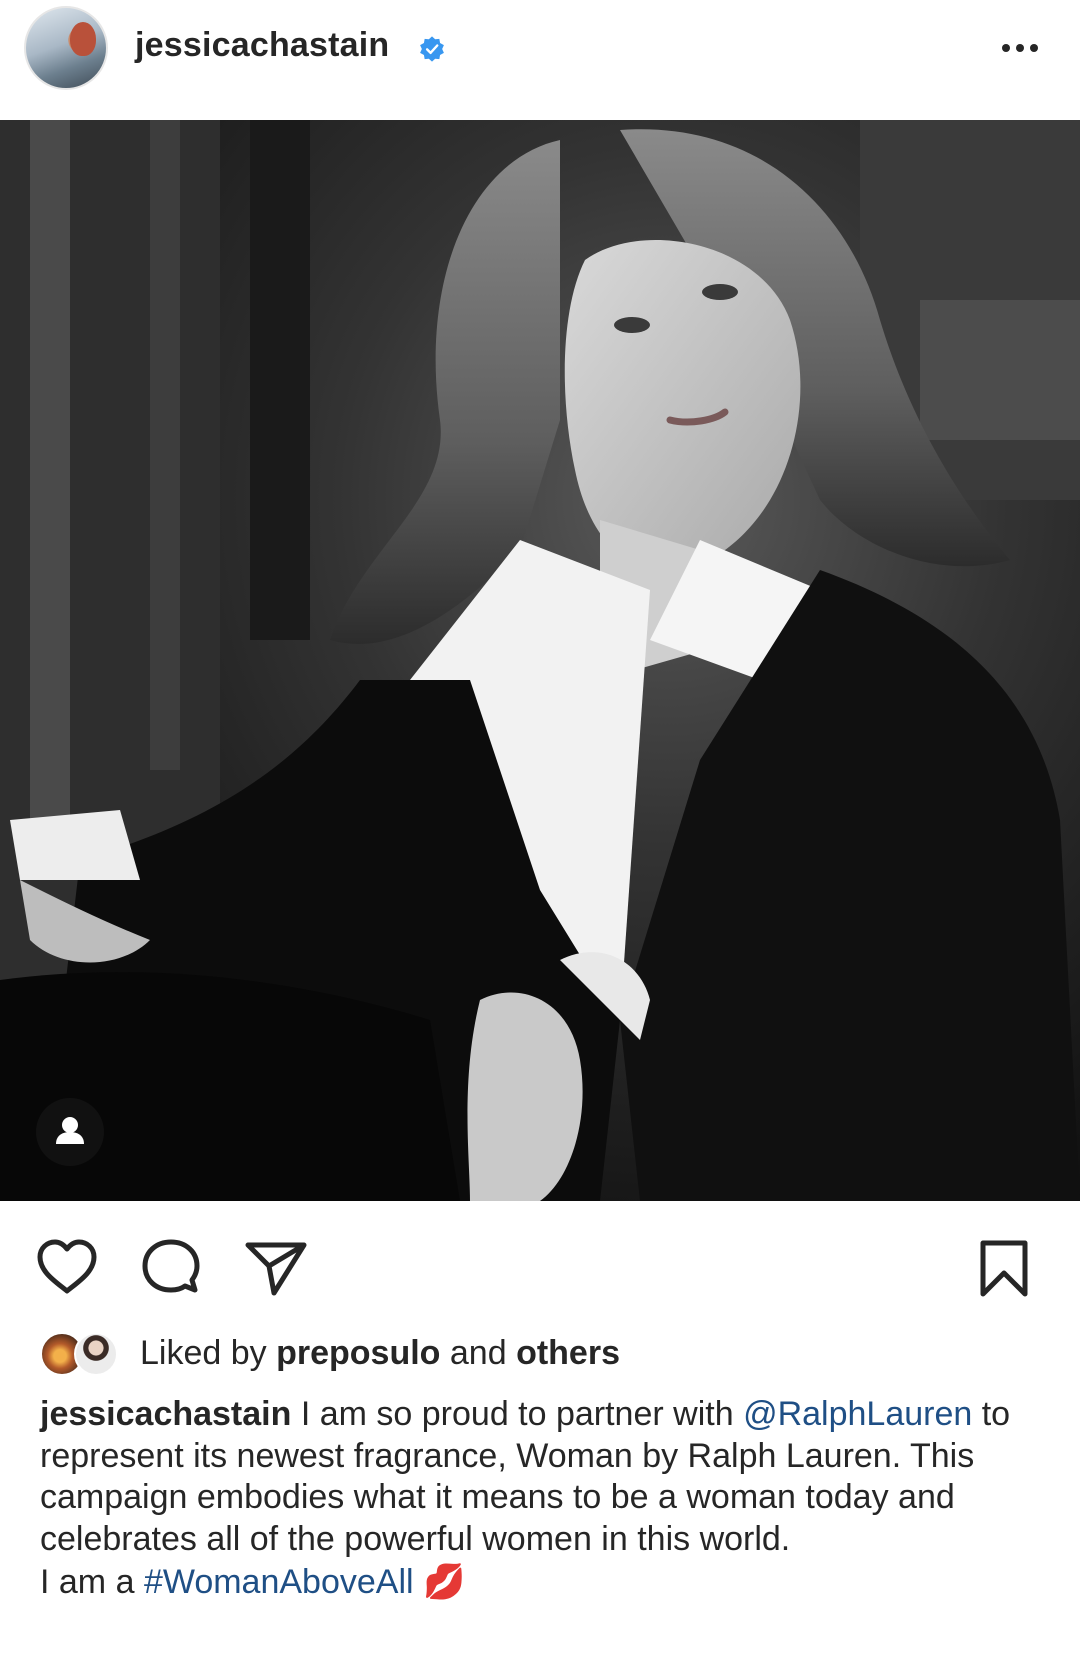 This screenshot has height=1653, width=1080. What do you see at coordinates (358, 1353) in the screenshot?
I see `liker-username: preposulo` at bounding box center [358, 1353].